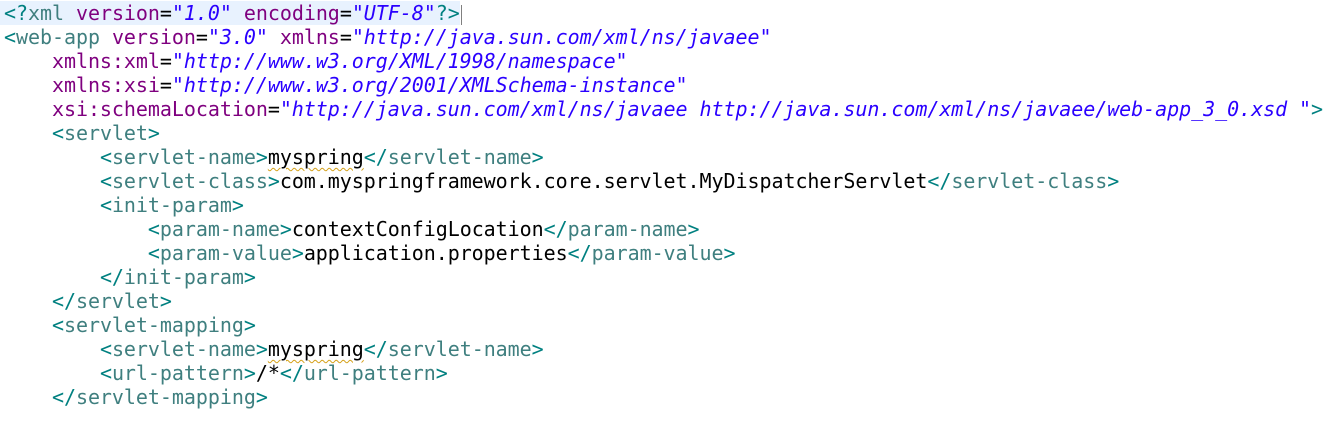 This screenshot has height=442, width=1331. Describe the element at coordinates (237, 37) in the screenshot. I see `attribute-value: "3.0"` at that location.